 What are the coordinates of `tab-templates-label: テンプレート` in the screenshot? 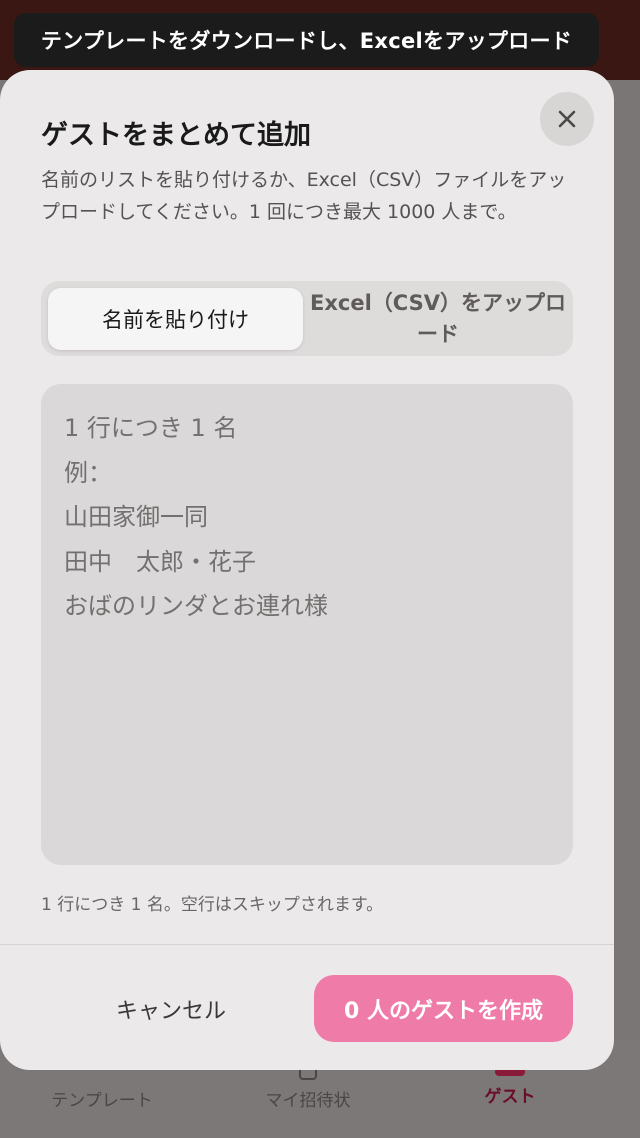 It's located at (102, 1101).